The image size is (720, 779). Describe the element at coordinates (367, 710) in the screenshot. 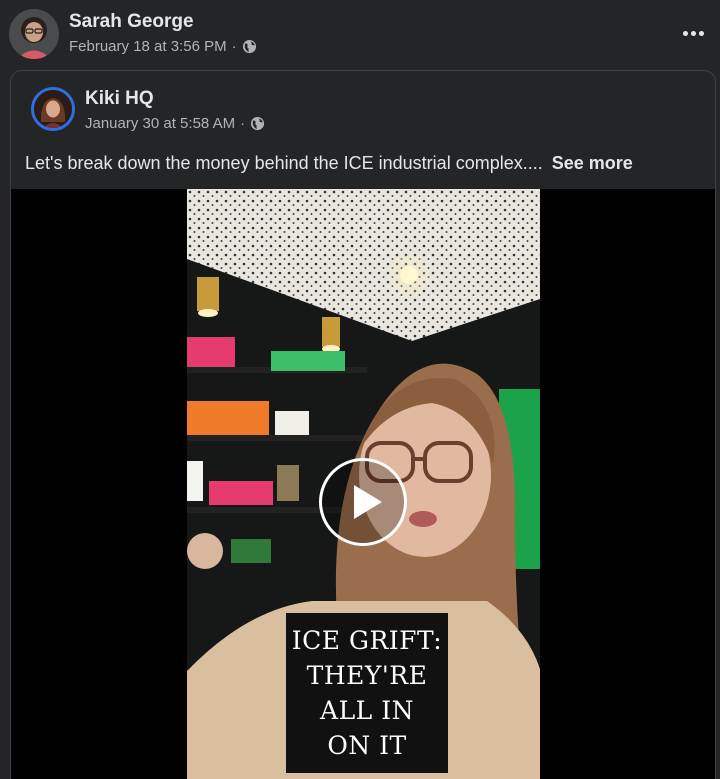

I see `caption-line: ALL IN` at that location.